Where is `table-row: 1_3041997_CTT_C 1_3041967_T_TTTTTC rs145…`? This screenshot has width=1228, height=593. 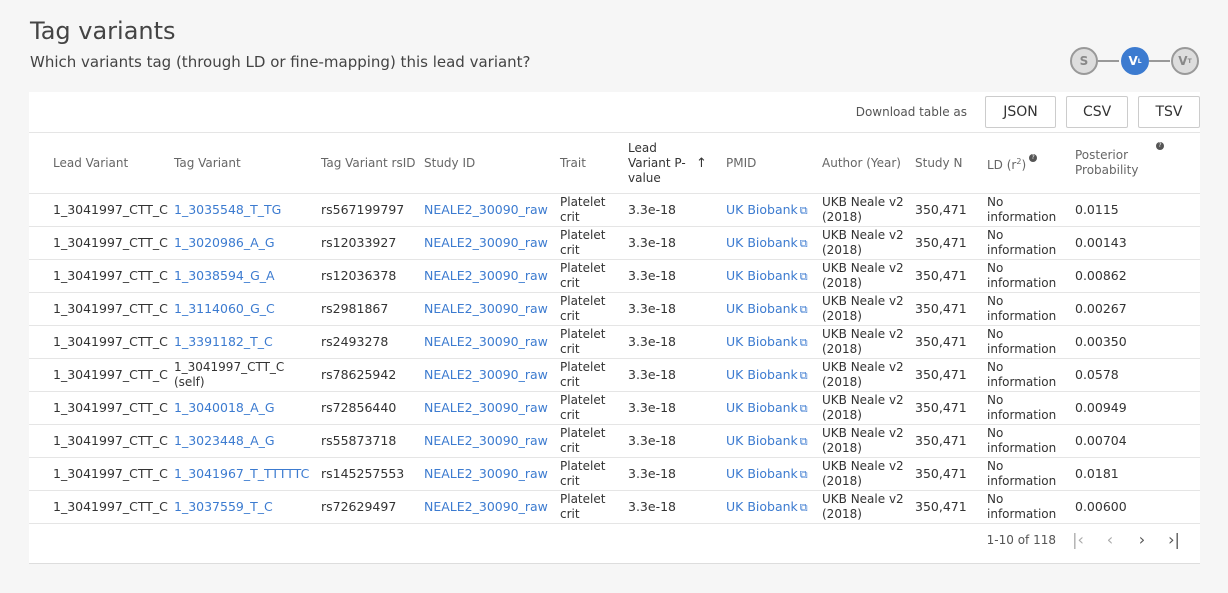 table-row: 1_3041997_CTT_C 1_3041967_T_TTTTTC rs145… is located at coordinates (614, 474).